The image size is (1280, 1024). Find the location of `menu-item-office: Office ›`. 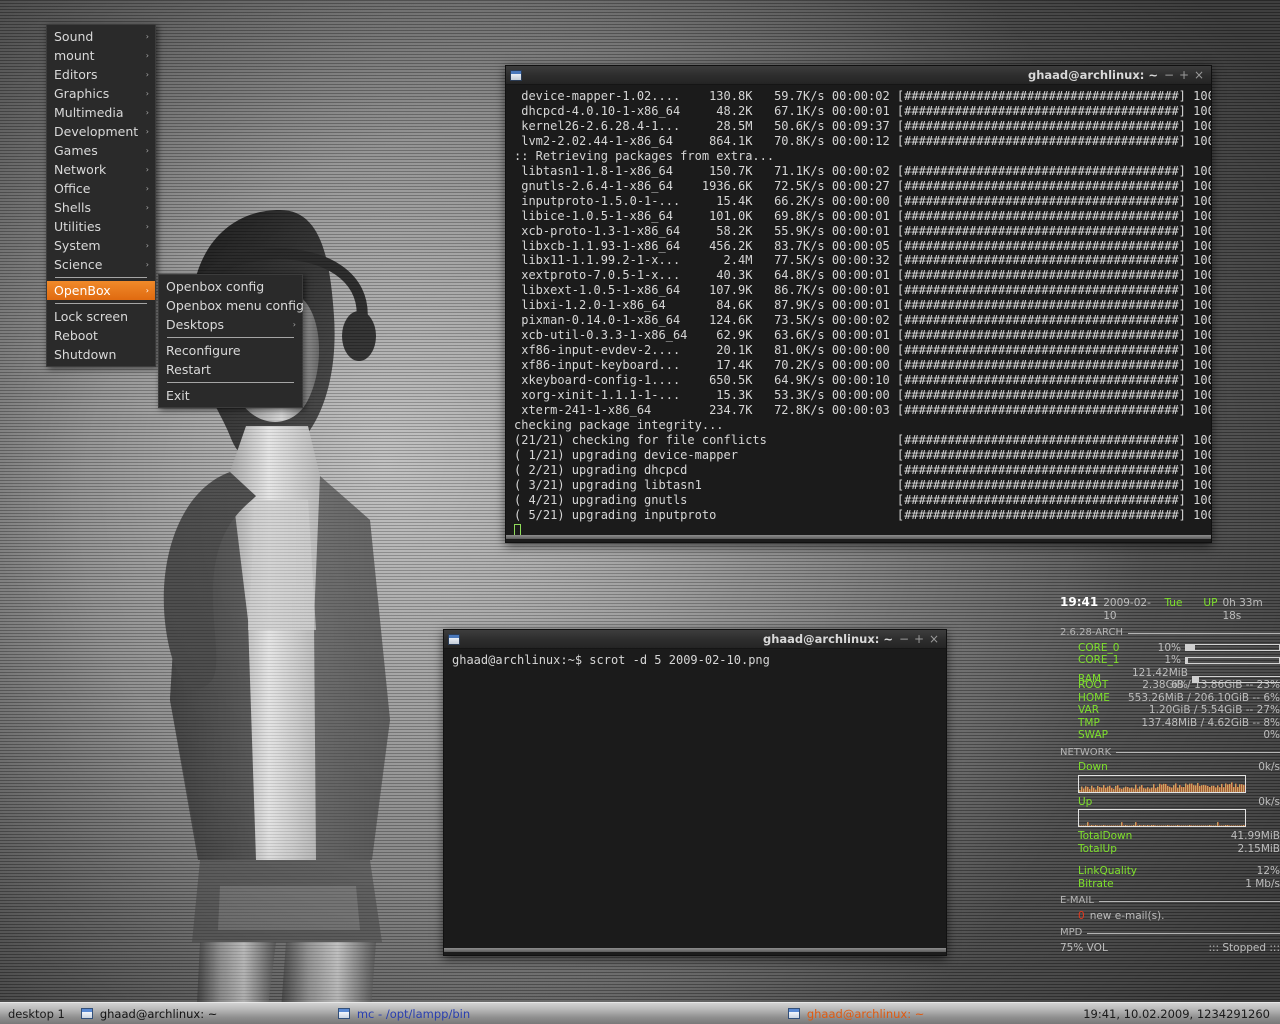

menu-item-office: Office › is located at coordinates (101, 188).